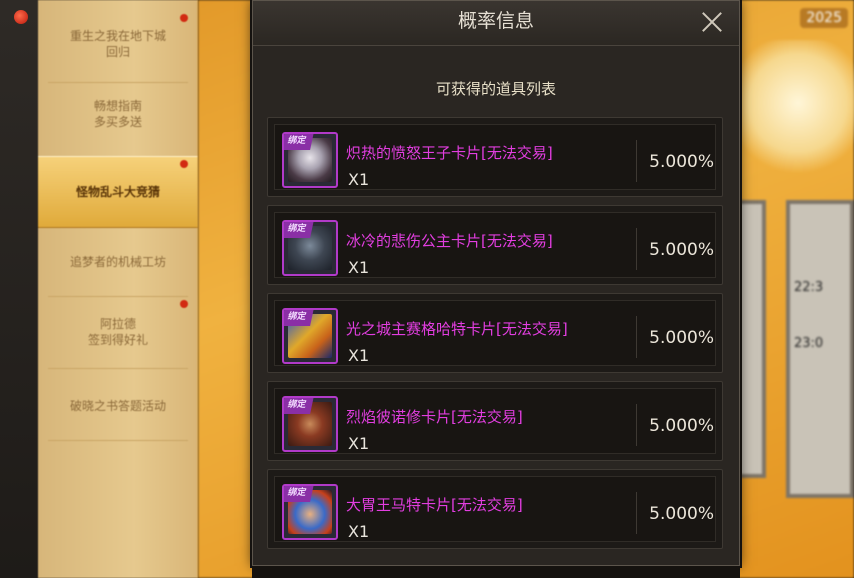 The width and height of the screenshot is (854, 578). Describe the element at coordinates (434, 505) in the screenshot. I see `item-name: 大胃王马特卡片[无法交易]` at that location.